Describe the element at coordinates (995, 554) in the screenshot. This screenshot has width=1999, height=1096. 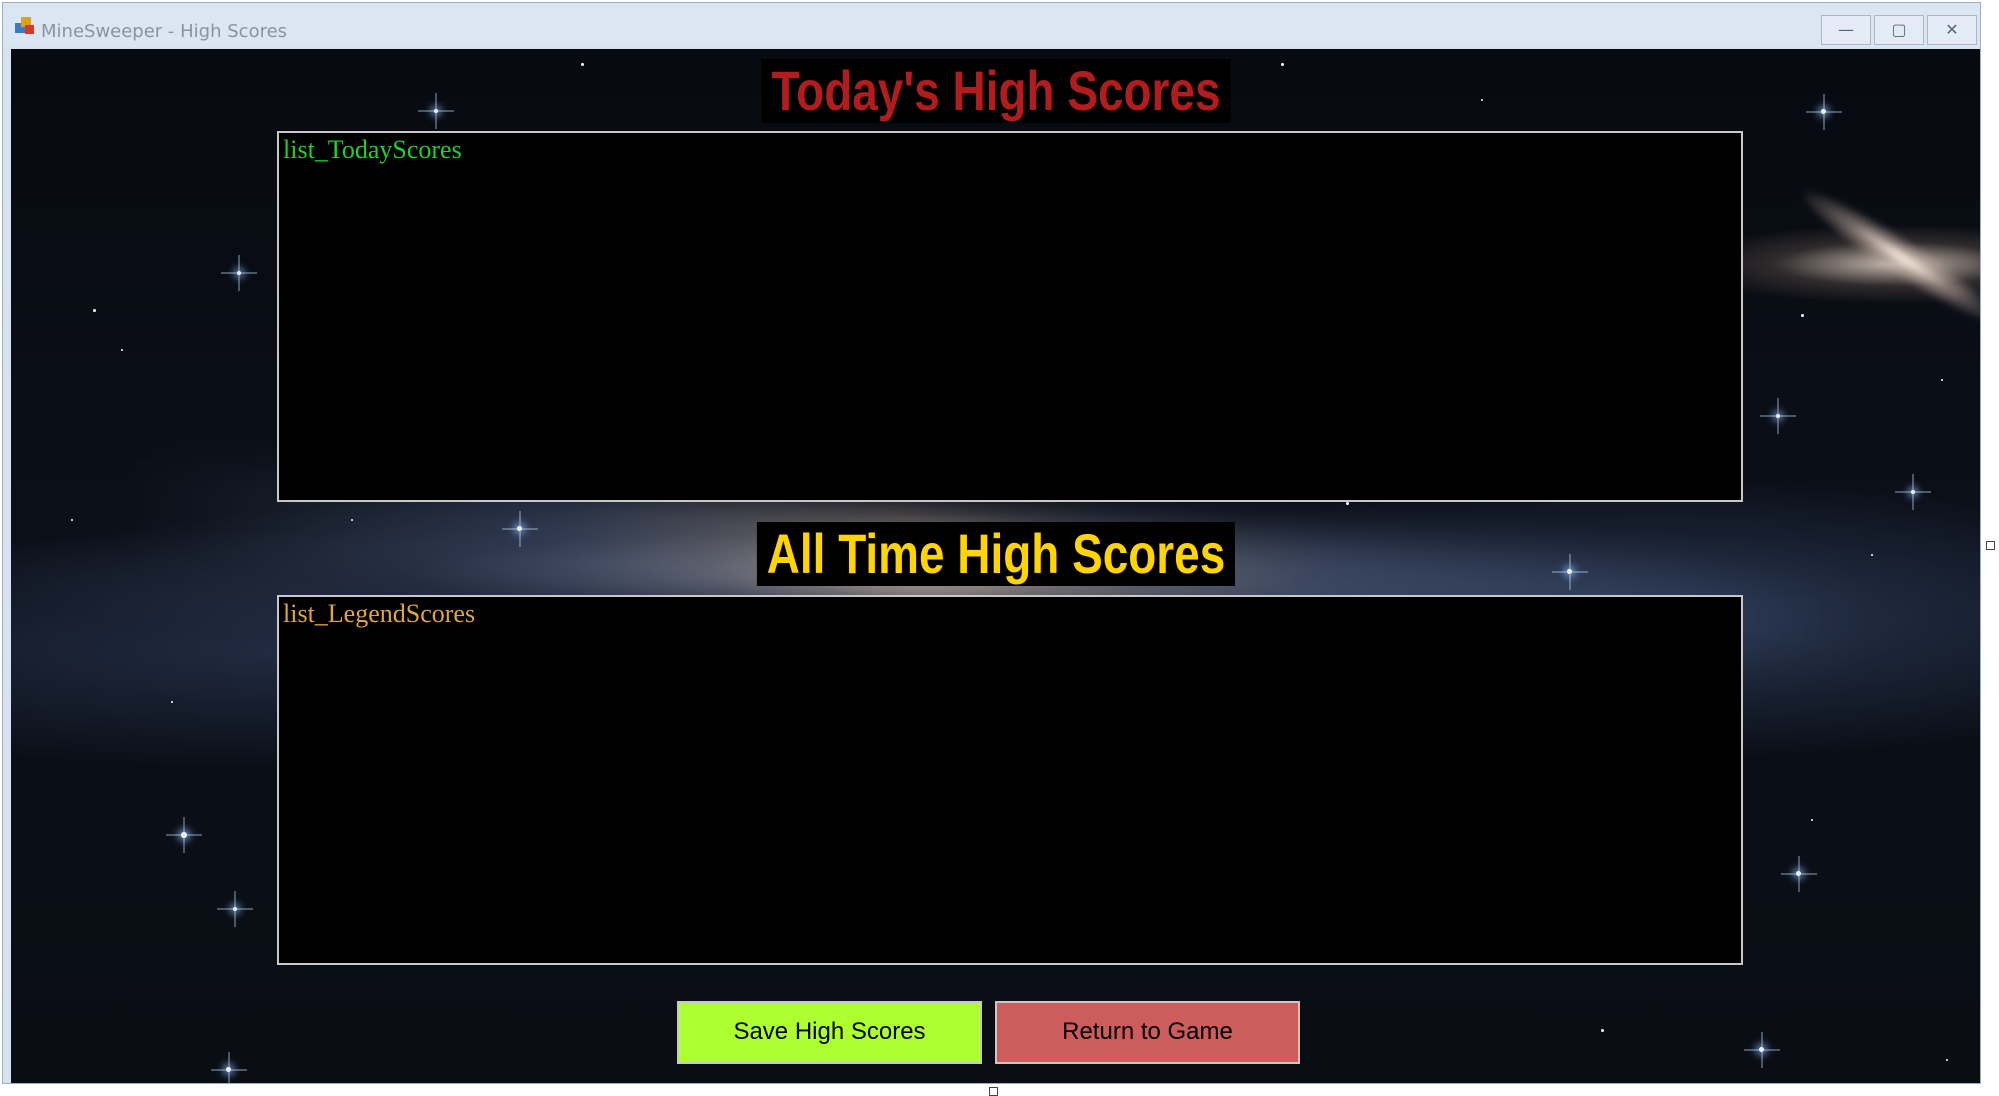
I see `all-time-high-scores-heading: All Time High Scores` at that location.